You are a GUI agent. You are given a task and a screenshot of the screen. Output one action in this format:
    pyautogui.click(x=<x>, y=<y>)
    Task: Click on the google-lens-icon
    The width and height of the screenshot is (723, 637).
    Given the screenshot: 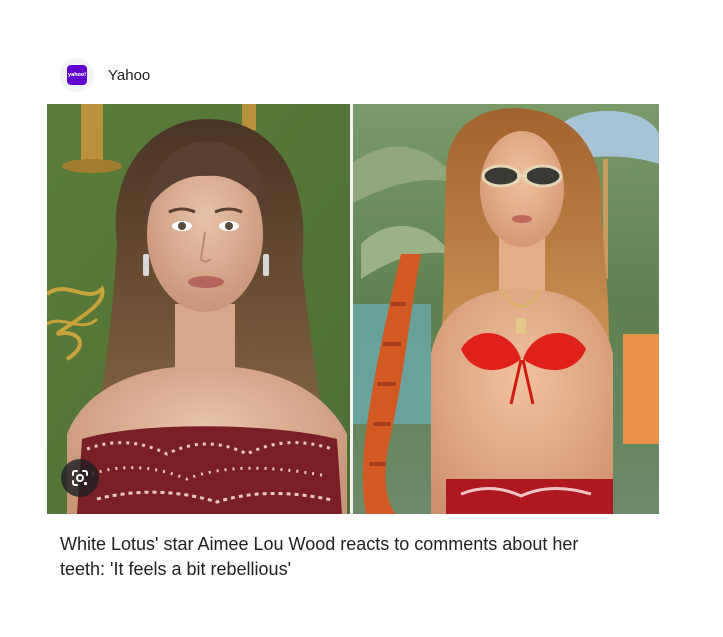 What is the action you would take?
    pyautogui.click(x=80, y=478)
    